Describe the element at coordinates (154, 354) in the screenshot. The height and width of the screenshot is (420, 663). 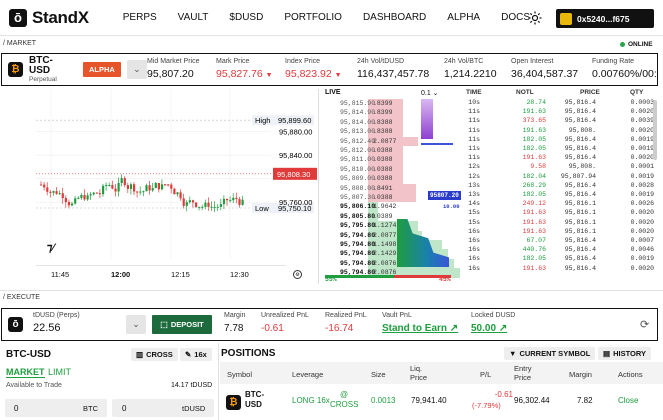
I see `margin-mode-button: ▥ CROSS` at that location.